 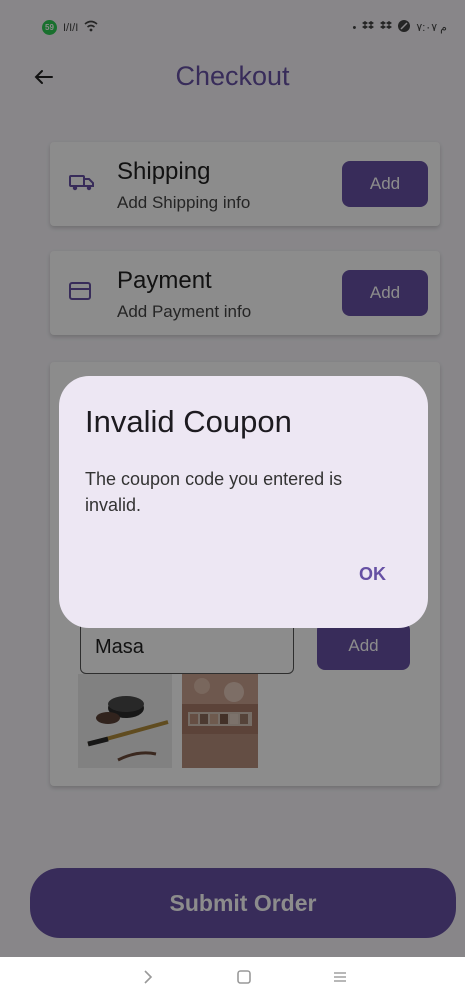 What do you see at coordinates (340, 977) in the screenshot?
I see `menu-lines-icon` at bounding box center [340, 977].